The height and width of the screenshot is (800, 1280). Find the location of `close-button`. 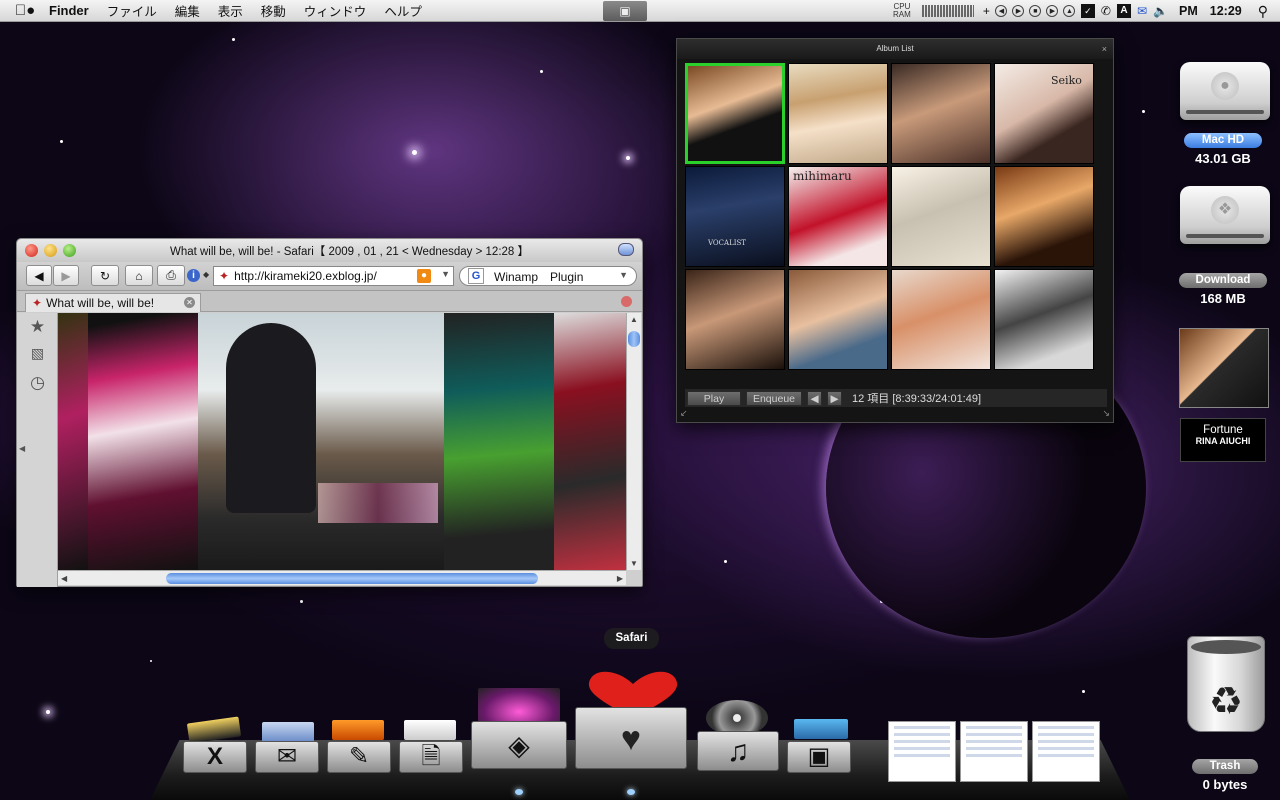

close-button is located at coordinates (31, 250).